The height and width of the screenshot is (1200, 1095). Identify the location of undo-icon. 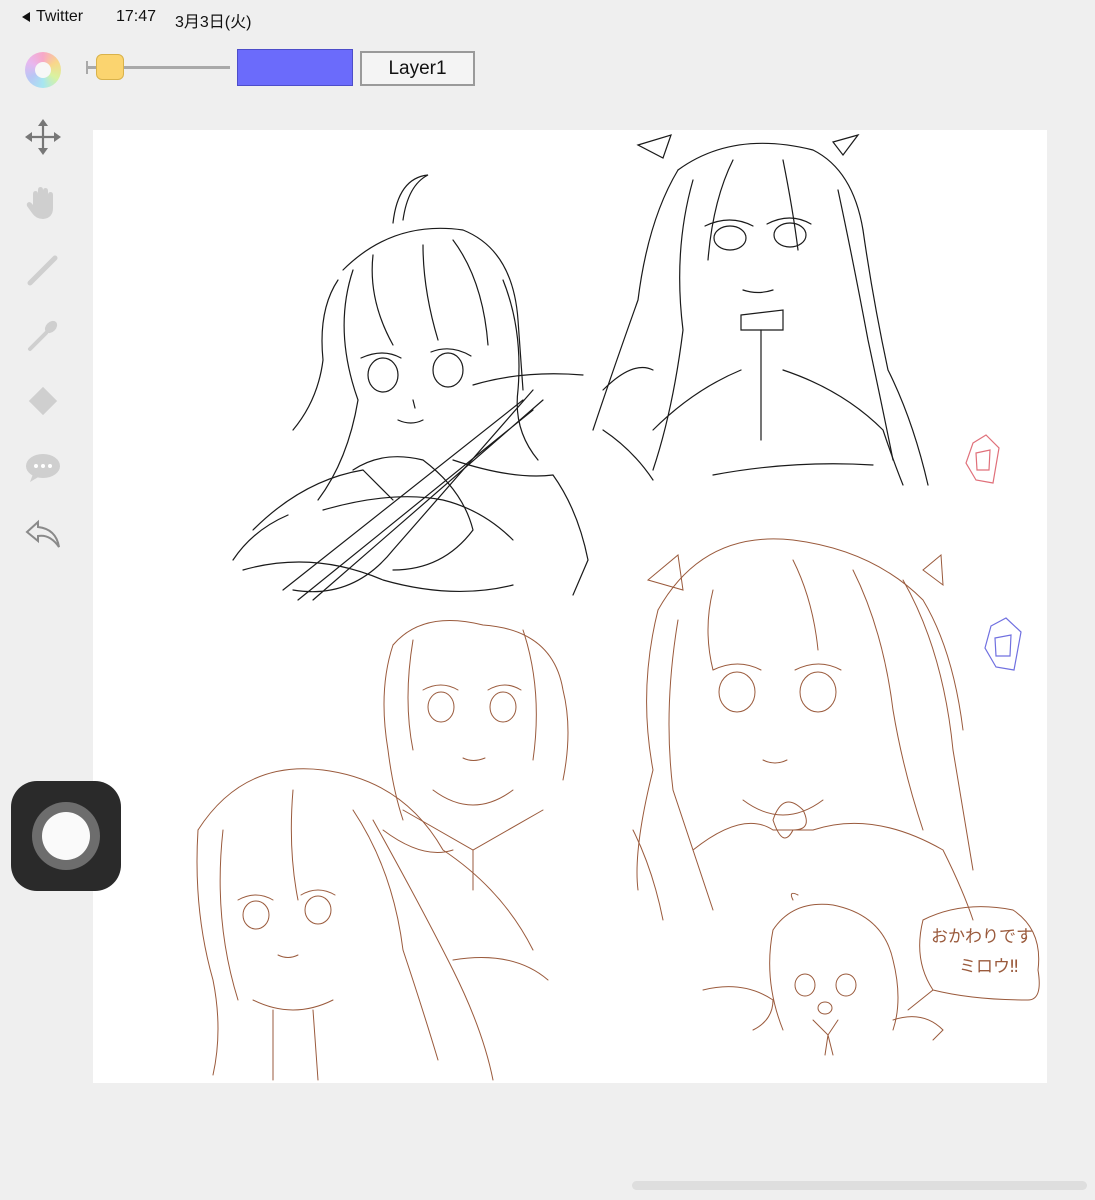
(42, 533).